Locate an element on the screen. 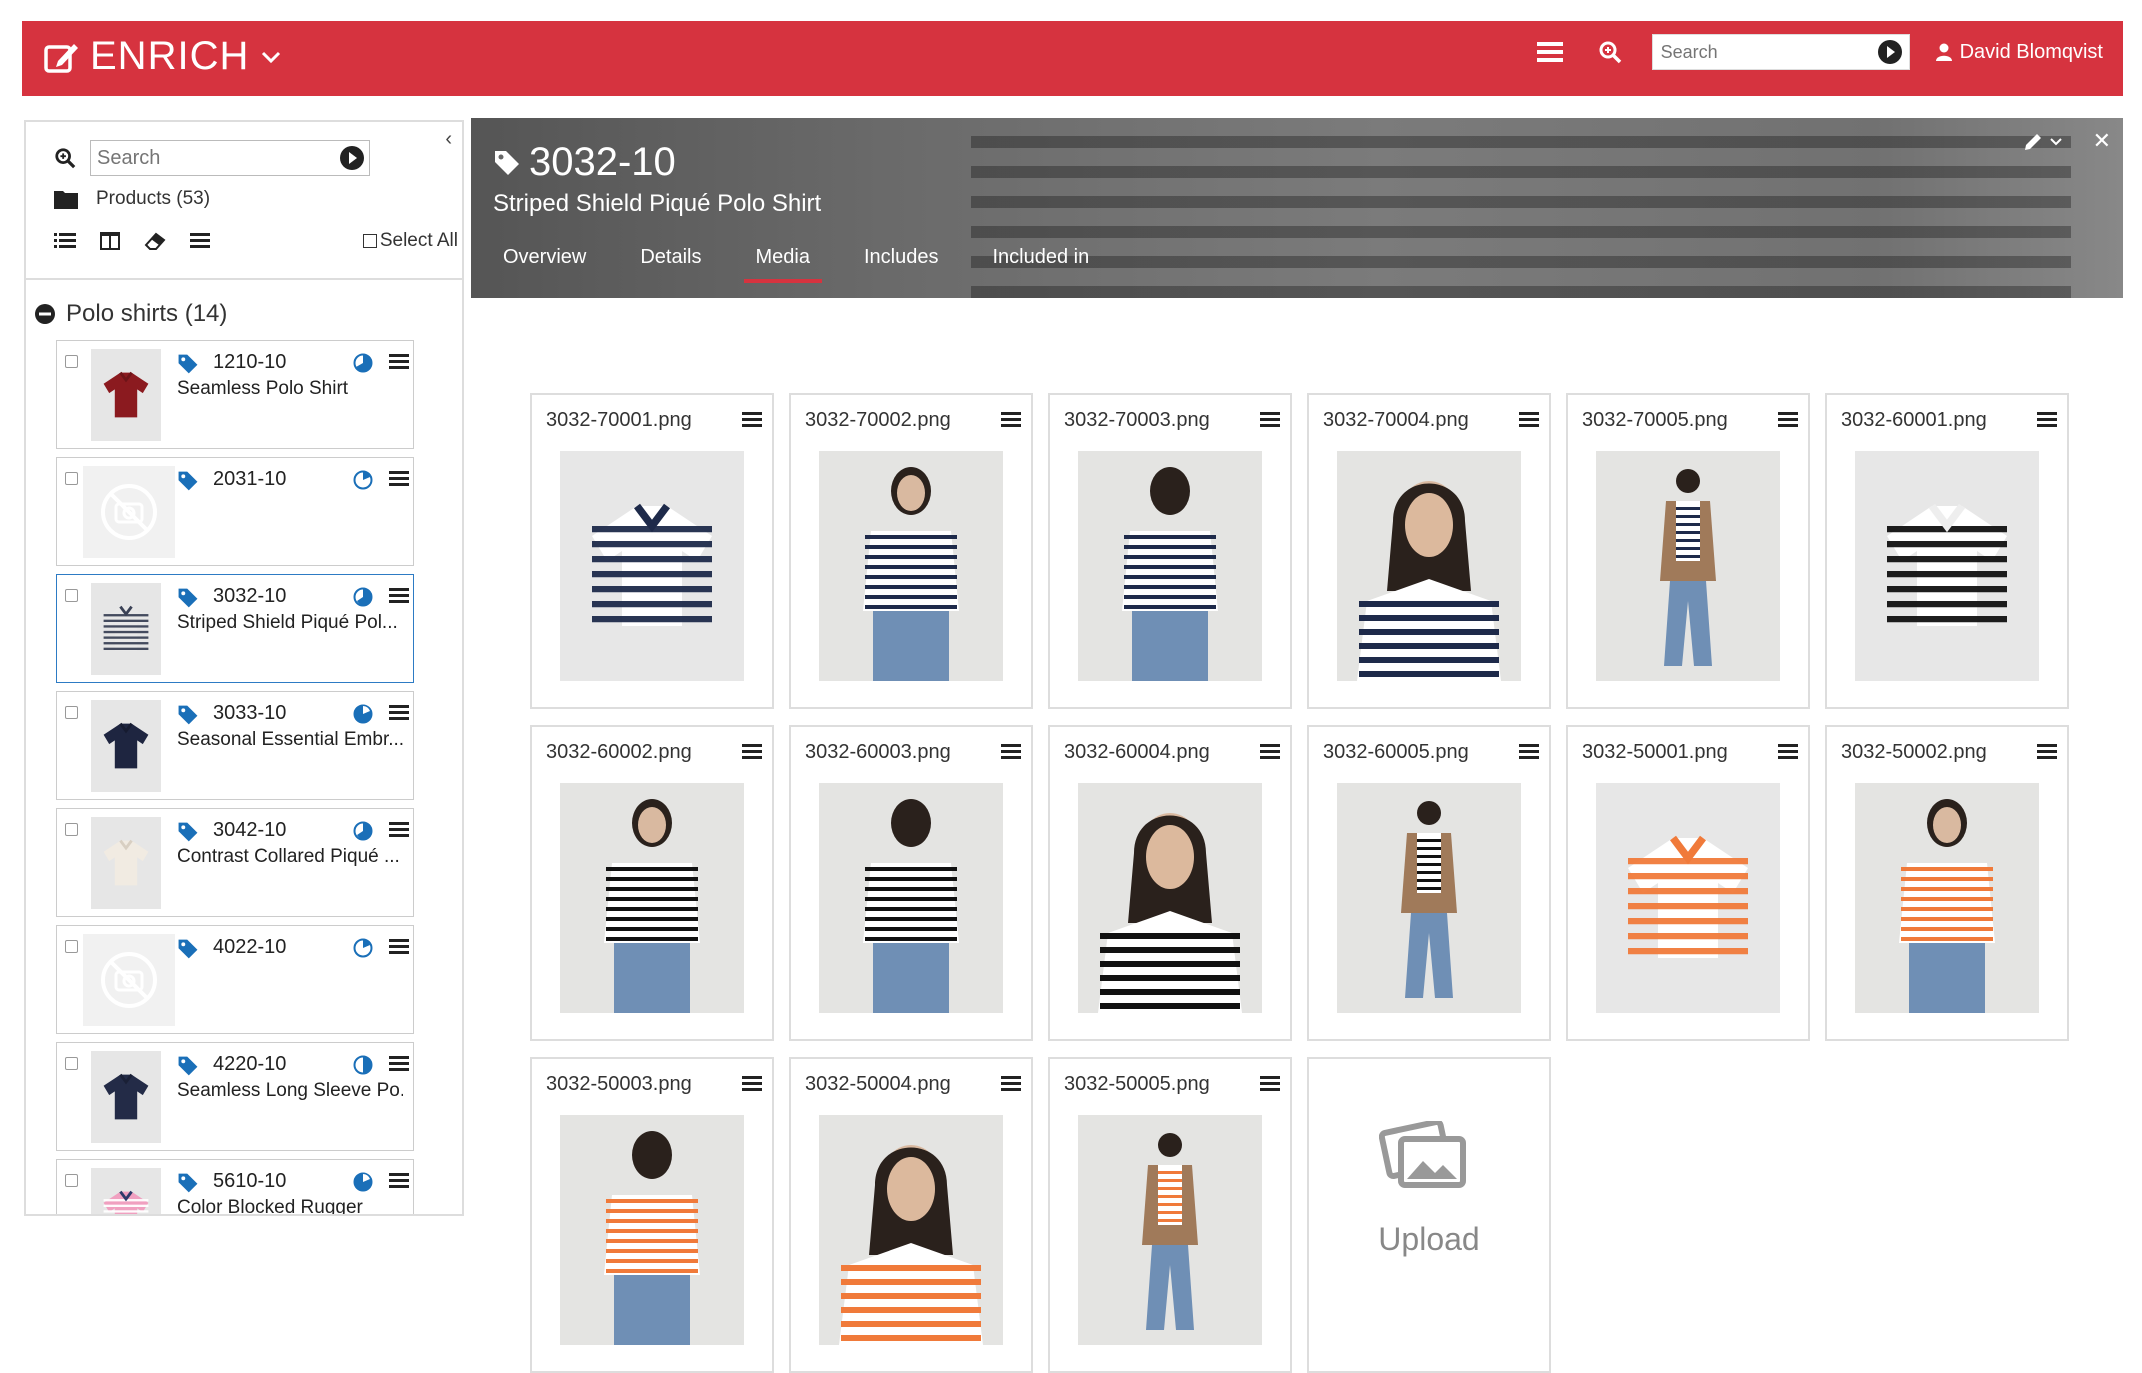 Image resolution: width=2142 pixels, height=1373 pixels. menu-icon is located at coordinates (200, 241).